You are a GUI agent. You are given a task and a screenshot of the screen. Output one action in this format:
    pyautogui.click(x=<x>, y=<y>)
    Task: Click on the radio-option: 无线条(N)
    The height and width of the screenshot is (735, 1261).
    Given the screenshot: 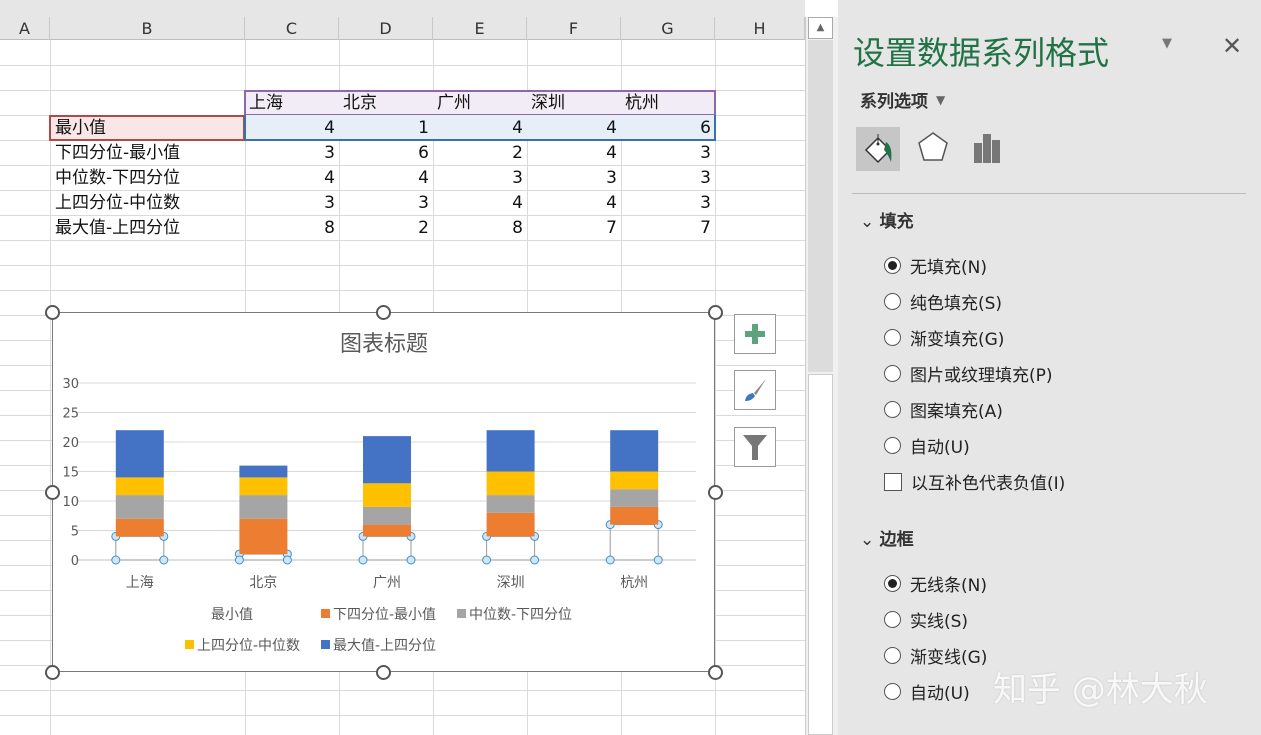 What is the action you would take?
    pyautogui.click(x=935, y=583)
    